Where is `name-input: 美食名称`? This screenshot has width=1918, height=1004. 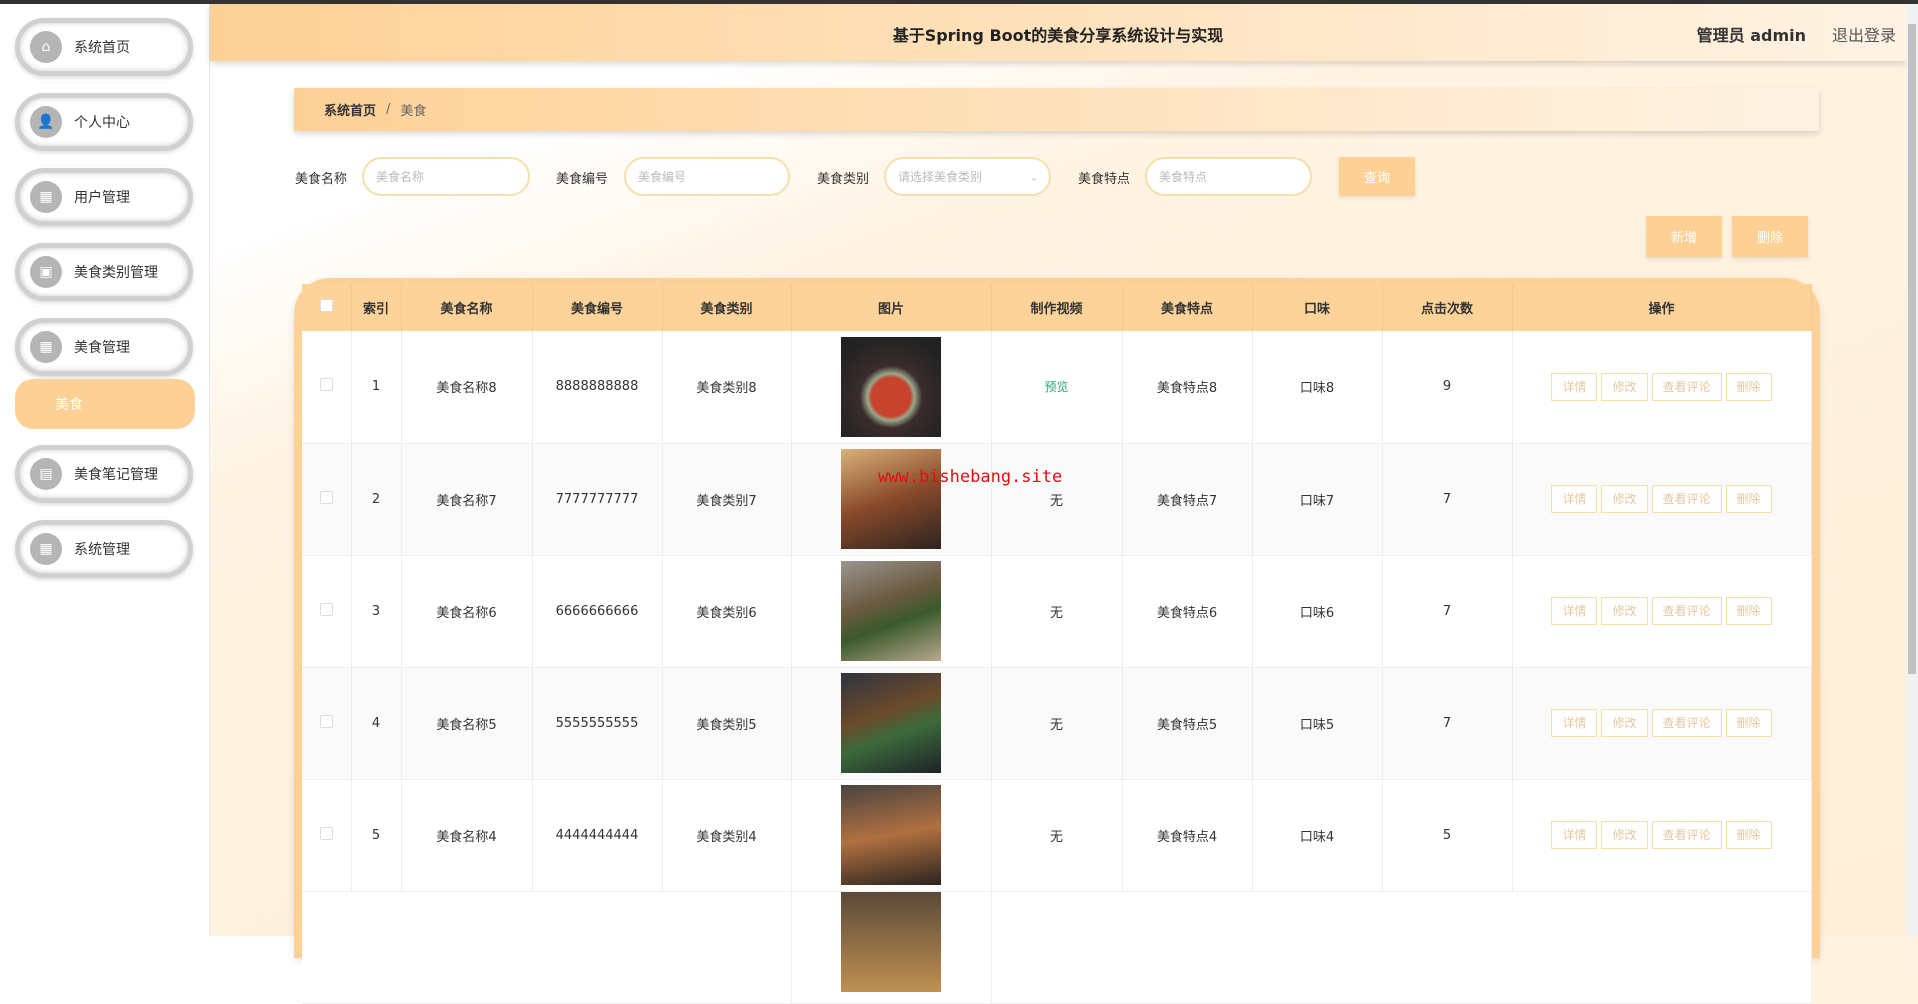 name-input: 美食名称 is located at coordinates (446, 176).